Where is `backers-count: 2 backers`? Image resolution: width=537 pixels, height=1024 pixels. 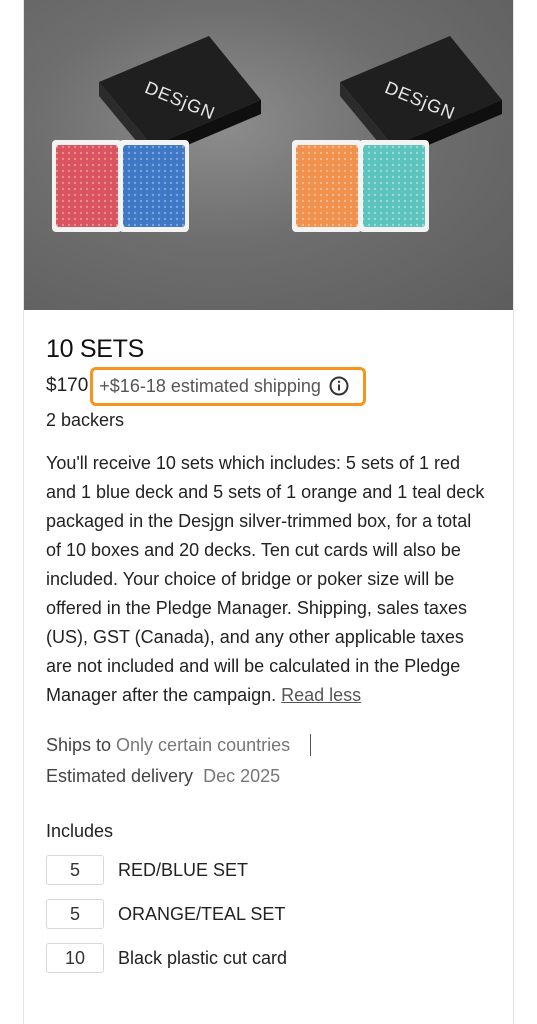 backers-count: 2 backers is located at coordinates (85, 420).